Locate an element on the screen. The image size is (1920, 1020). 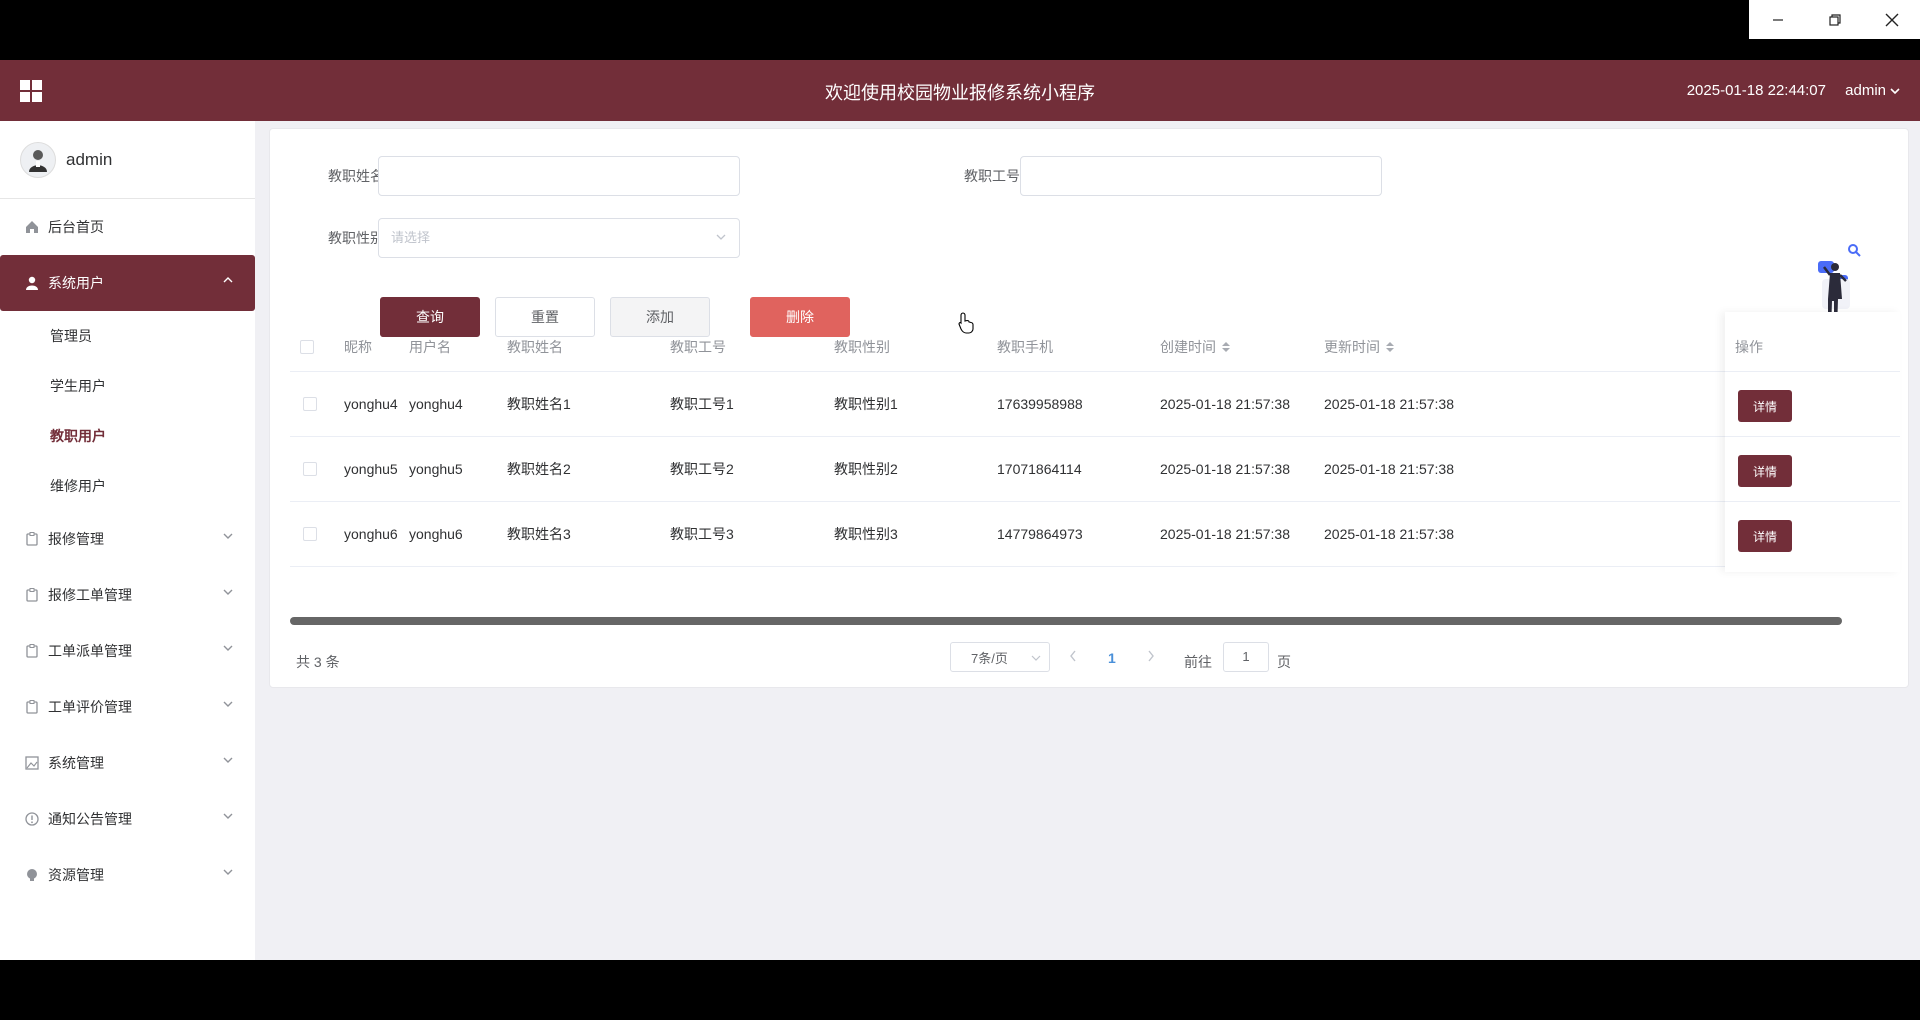
sidebar-item-evaluation-mgmt: 工单评价管理 is located at coordinates (127, 707).